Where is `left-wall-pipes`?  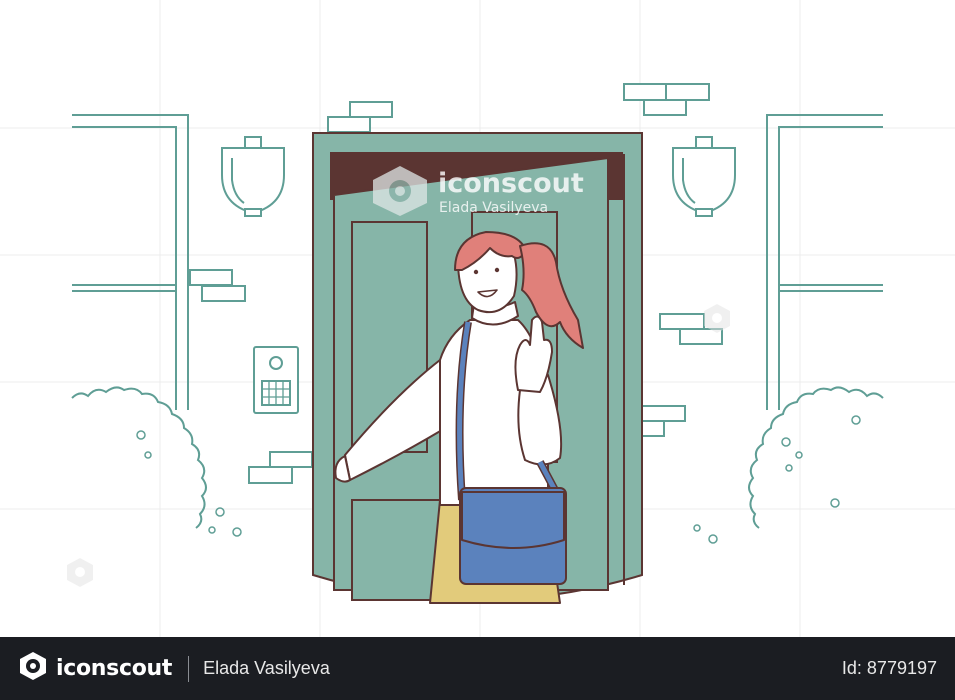
left-wall-pipes is located at coordinates (130, 262).